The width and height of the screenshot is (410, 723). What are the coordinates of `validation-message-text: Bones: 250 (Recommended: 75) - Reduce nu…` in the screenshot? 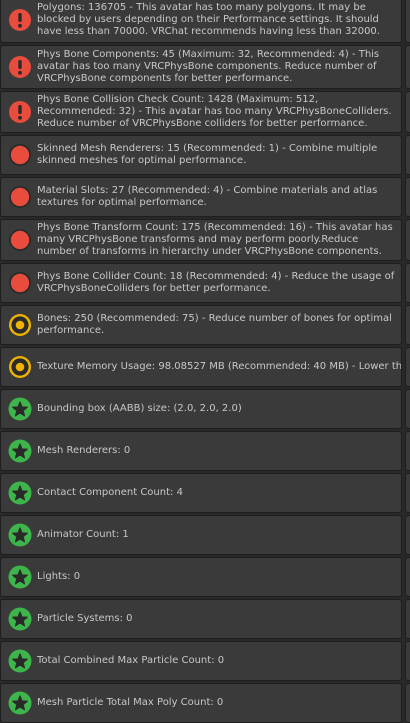 It's located at (214, 324).